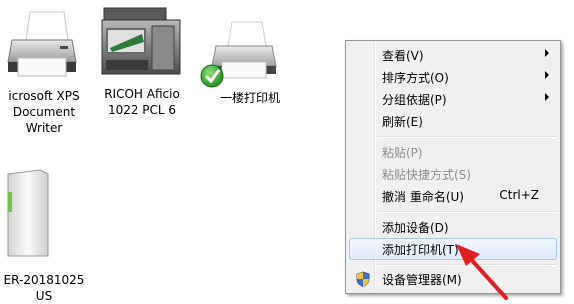  What do you see at coordinates (415, 78) in the screenshot?
I see `menu-item-label: 排序方式(O)` at bounding box center [415, 78].